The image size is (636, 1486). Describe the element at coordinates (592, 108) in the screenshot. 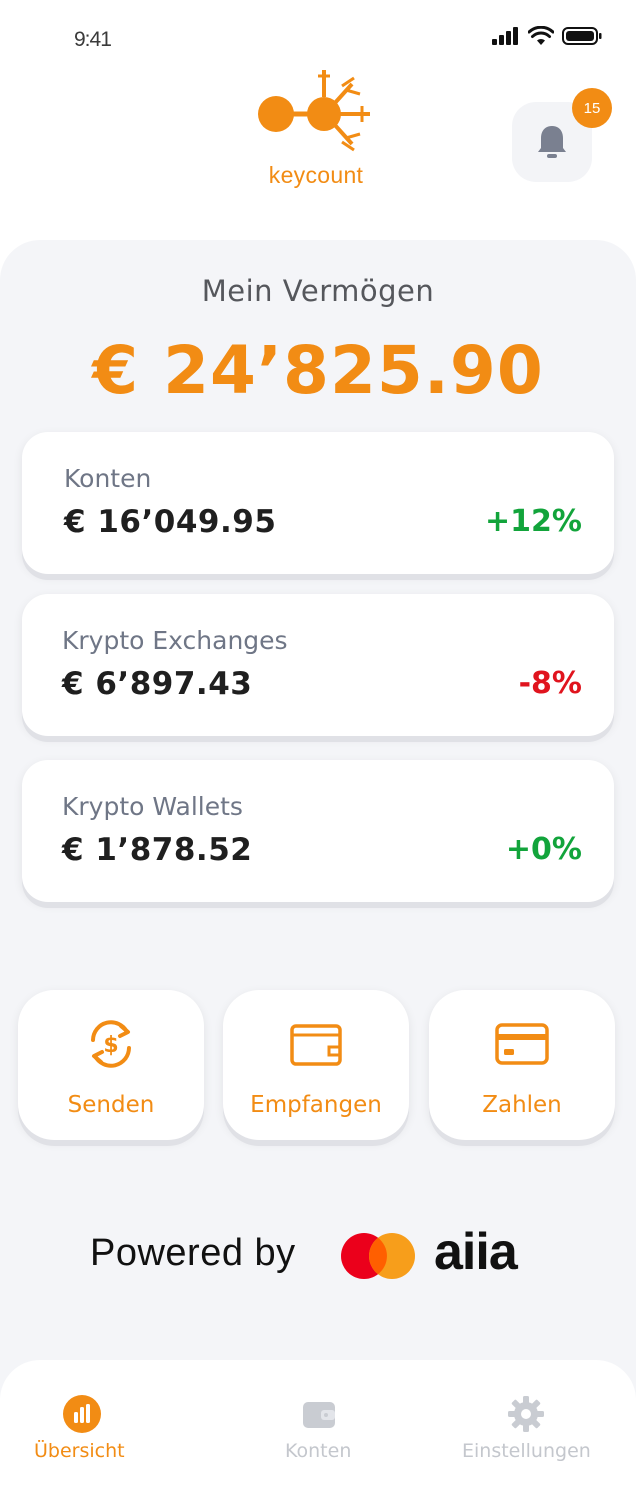

I see `notification-count-badge: 15` at that location.